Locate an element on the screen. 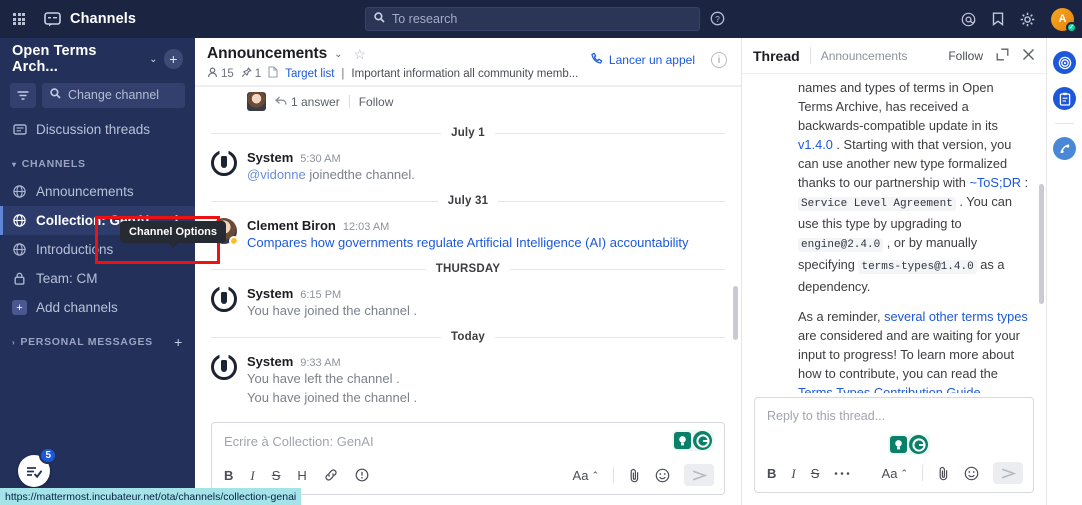 The width and height of the screenshot is (1082, 505). sidebar-item-threads: Discussion threads is located at coordinates (97, 129).